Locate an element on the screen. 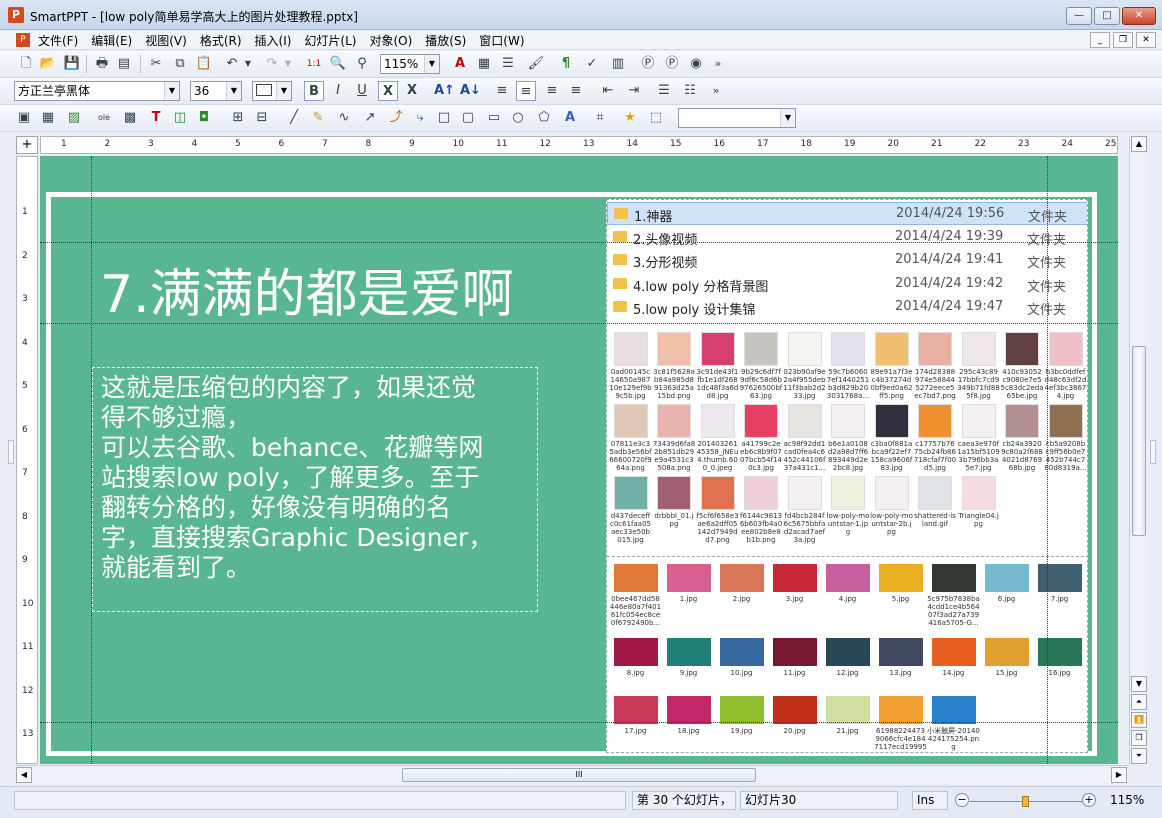 This screenshot has height=818, width=1162. font-size-select: 36 ▼ is located at coordinates (216, 91).